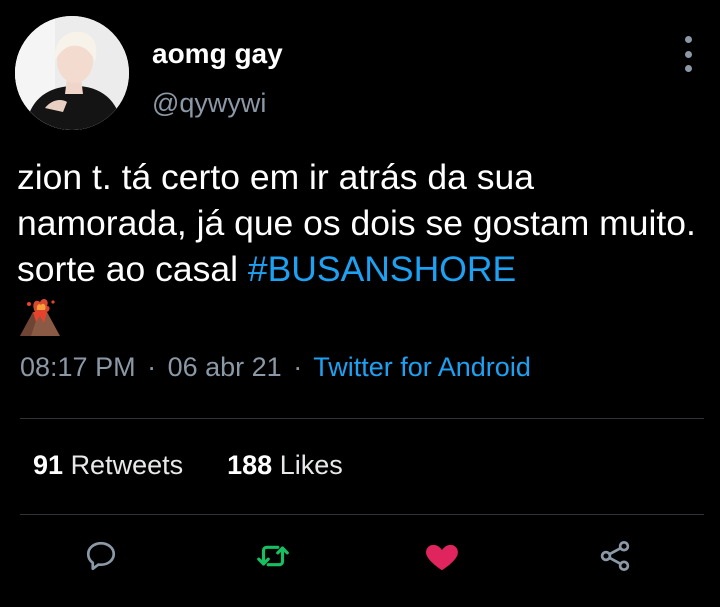 The height and width of the screenshot is (607, 720). Describe the element at coordinates (382, 269) in the screenshot. I see `hashtag-link: #BUSANSHORE` at that location.